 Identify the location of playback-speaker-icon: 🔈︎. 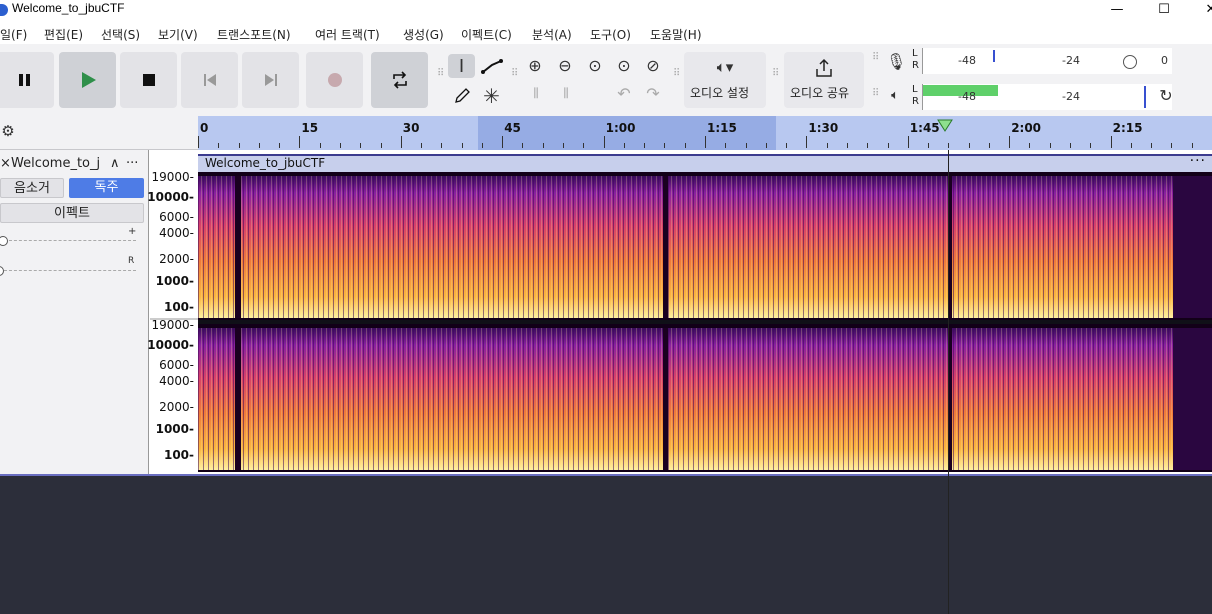
(895, 95).